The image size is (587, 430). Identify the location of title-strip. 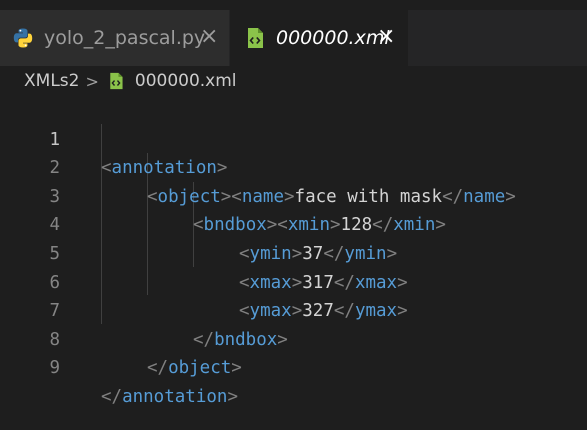
(293, 5).